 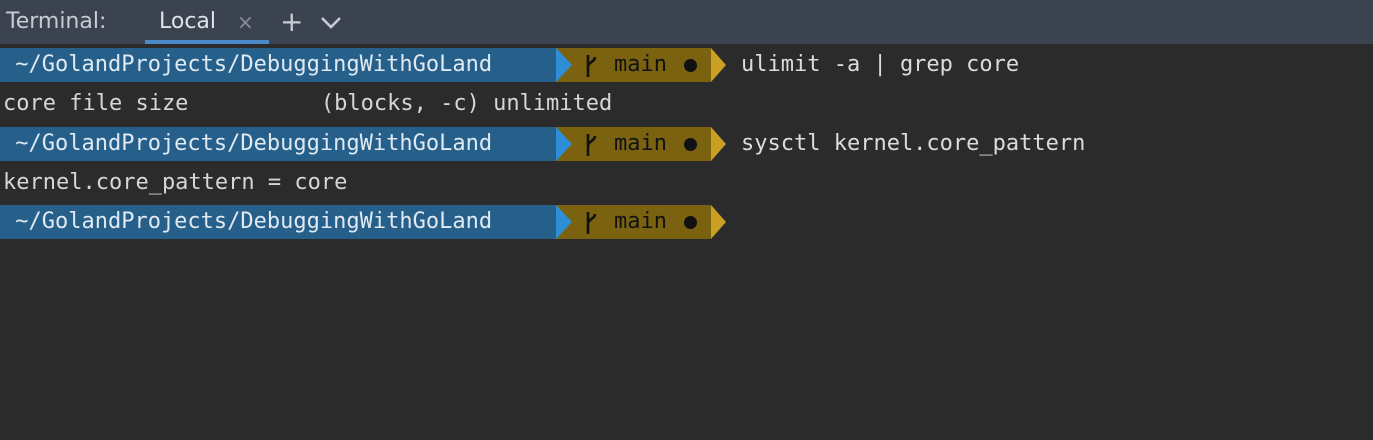 I want to click on terminal-toolbar: Terminal: Local × +, so click(x=686, y=22).